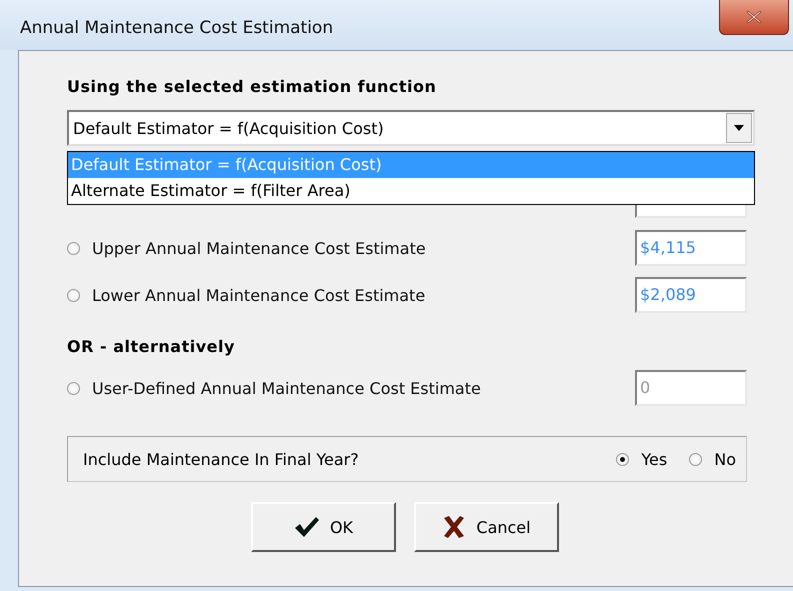  Describe the element at coordinates (654, 459) in the screenshot. I see `option-label: Yes` at that location.